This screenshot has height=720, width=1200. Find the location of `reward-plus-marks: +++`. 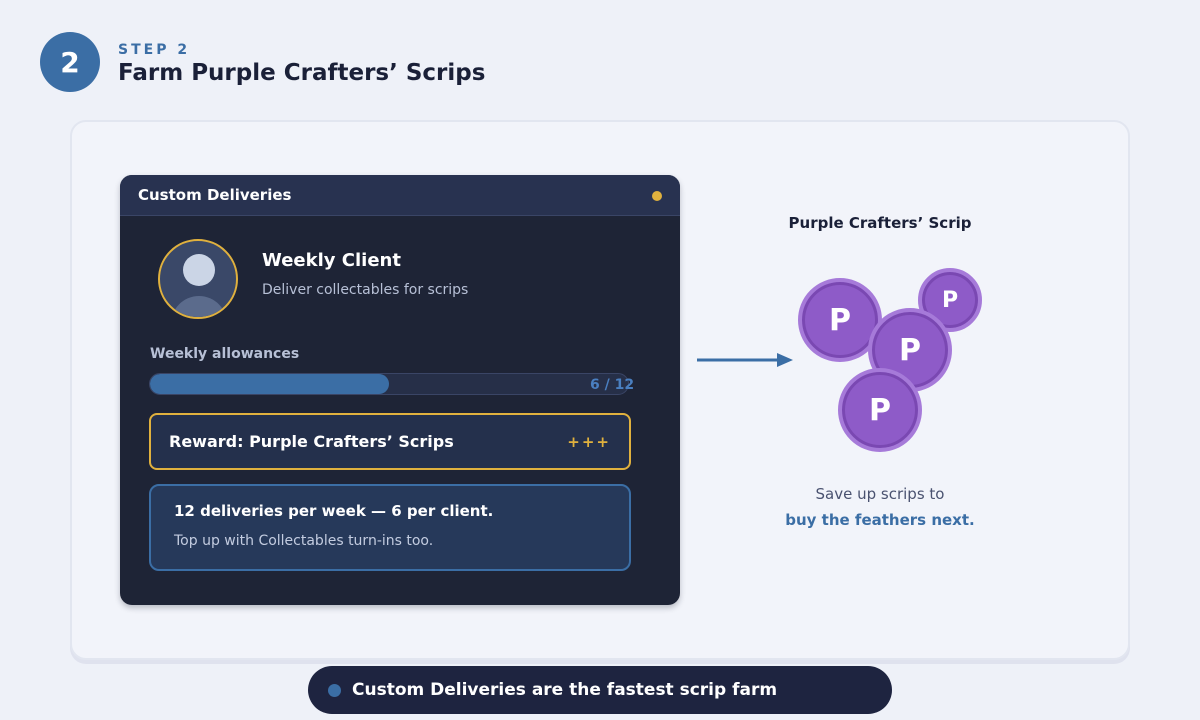

reward-plus-marks: +++ is located at coordinates (589, 442).